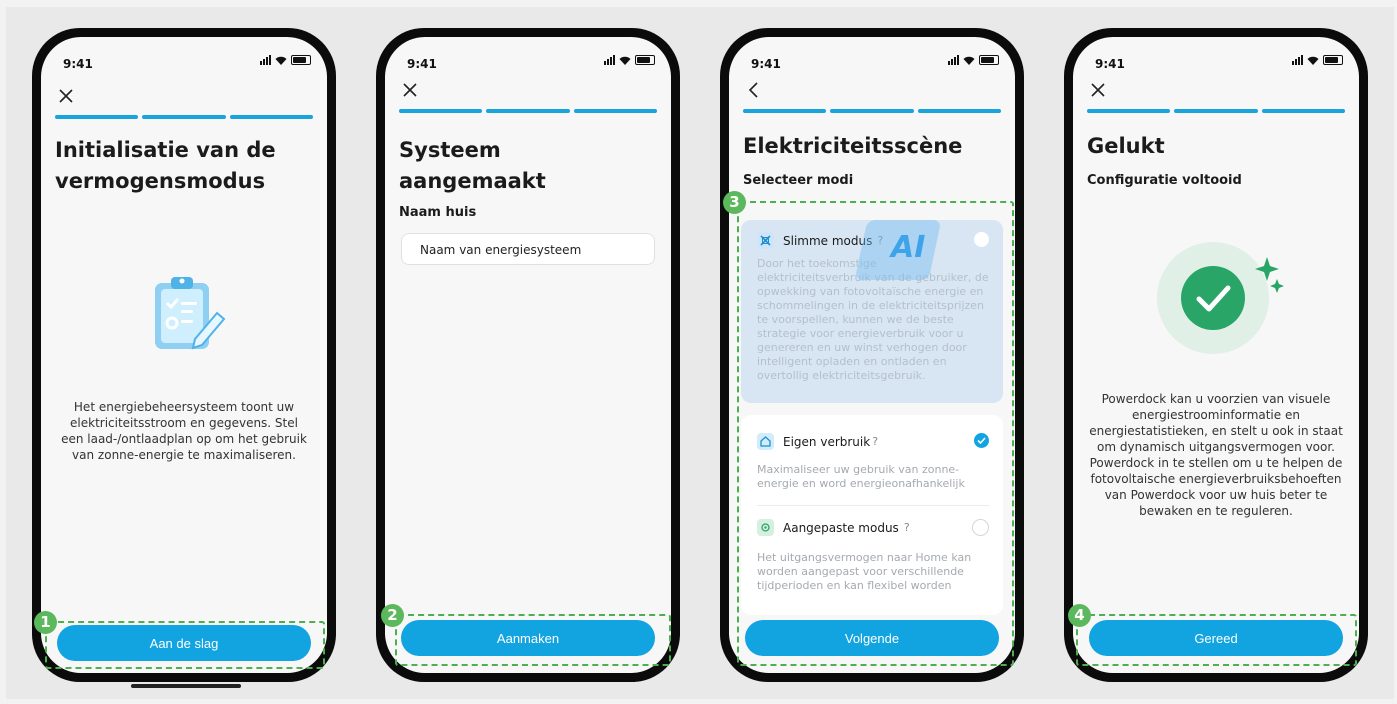 Image resolution: width=1397 pixels, height=704 pixels. What do you see at coordinates (798, 180) in the screenshot?
I see `page-subtitle: Selecteer modi` at bounding box center [798, 180].